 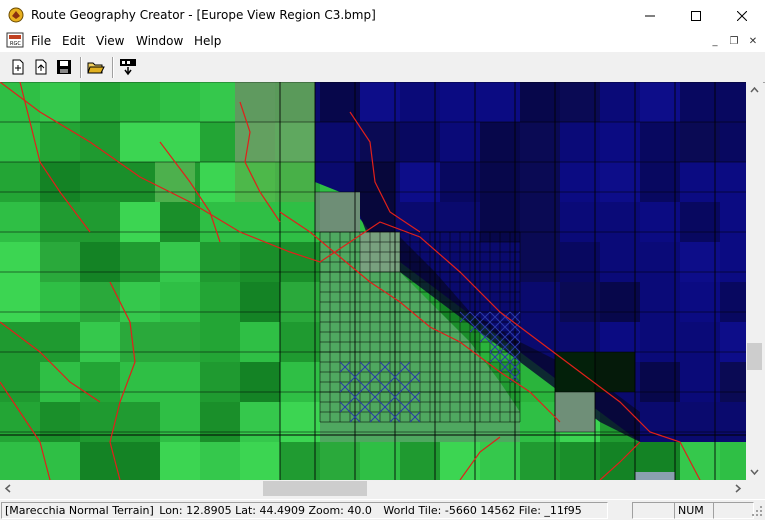 What do you see at coordinates (16, 15) in the screenshot?
I see `app-logo-icon` at bounding box center [16, 15].